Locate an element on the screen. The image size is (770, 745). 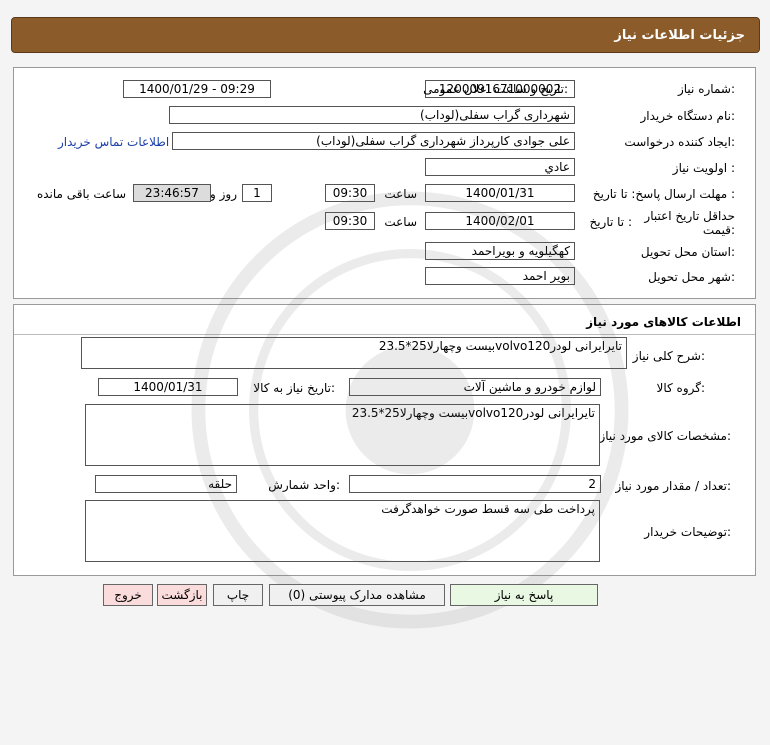
validity-label: حداقل تاریخ اعتبار قیمت: is located at coordinates (685, 223).